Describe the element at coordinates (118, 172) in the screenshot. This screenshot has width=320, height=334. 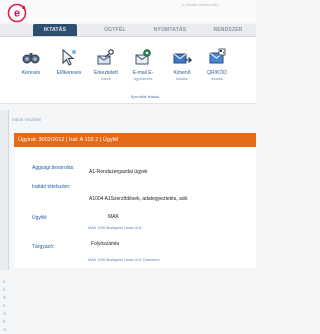
I see `field-value-classification: A1-Rendszergazdai ügyek` at that location.